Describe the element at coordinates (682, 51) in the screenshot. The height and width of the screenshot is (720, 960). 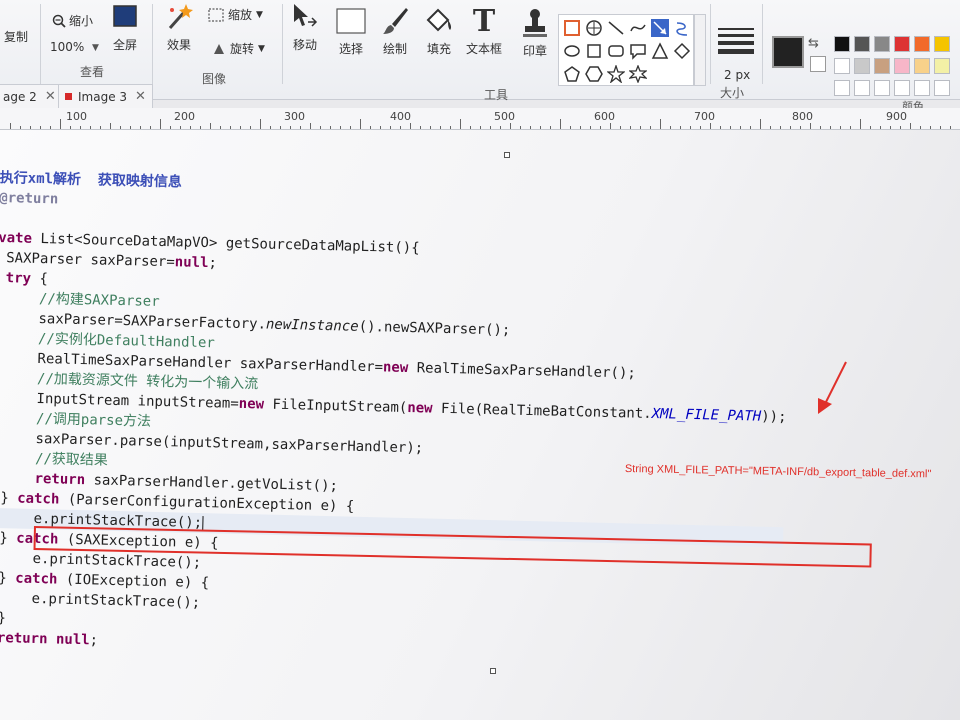
I see `diamond-shape-icon` at that location.